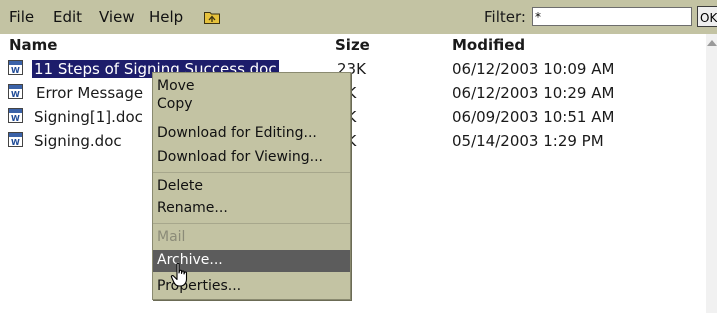  Describe the element at coordinates (528, 141) in the screenshot. I see `file-modified: 05/14/2003 1:29 PM` at that location.